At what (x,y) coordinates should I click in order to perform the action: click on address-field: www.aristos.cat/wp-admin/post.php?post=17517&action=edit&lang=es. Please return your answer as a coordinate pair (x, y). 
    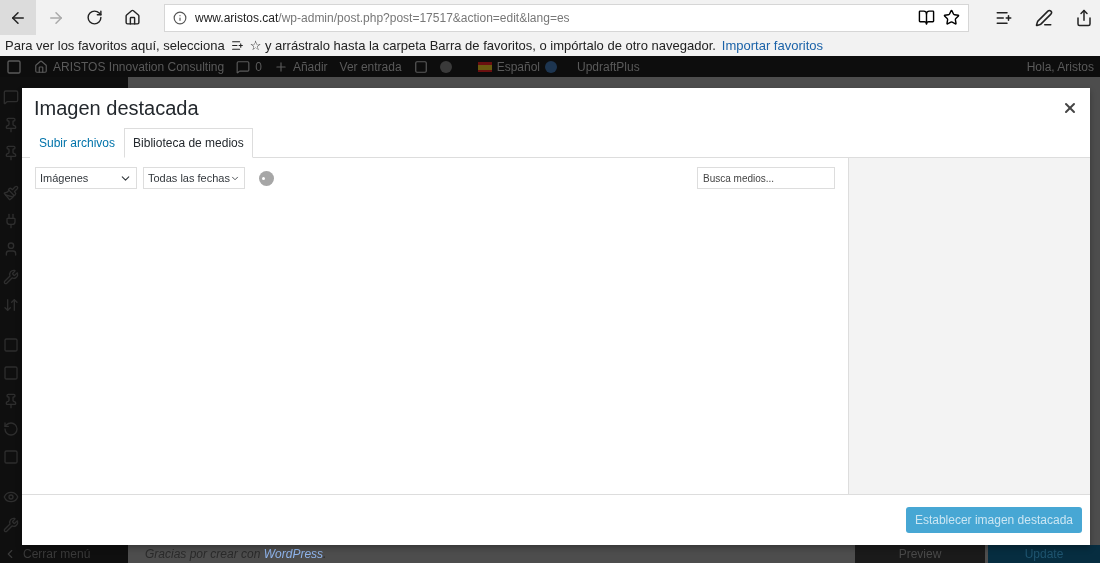
    Looking at the image, I should click on (566, 17).